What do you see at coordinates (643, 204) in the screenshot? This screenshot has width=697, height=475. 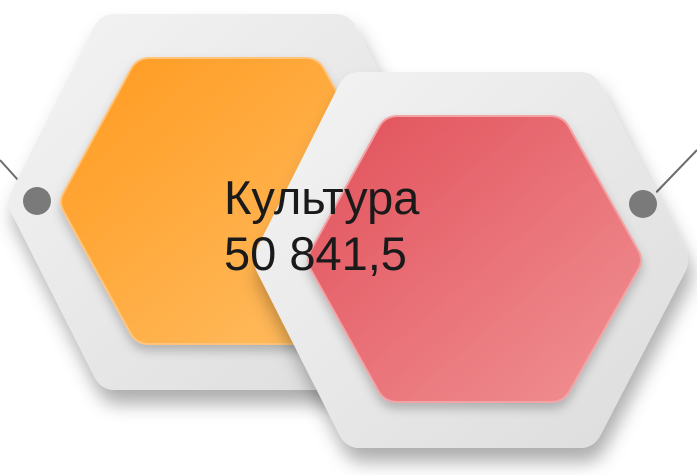 I see `right-connector-dot` at bounding box center [643, 204].